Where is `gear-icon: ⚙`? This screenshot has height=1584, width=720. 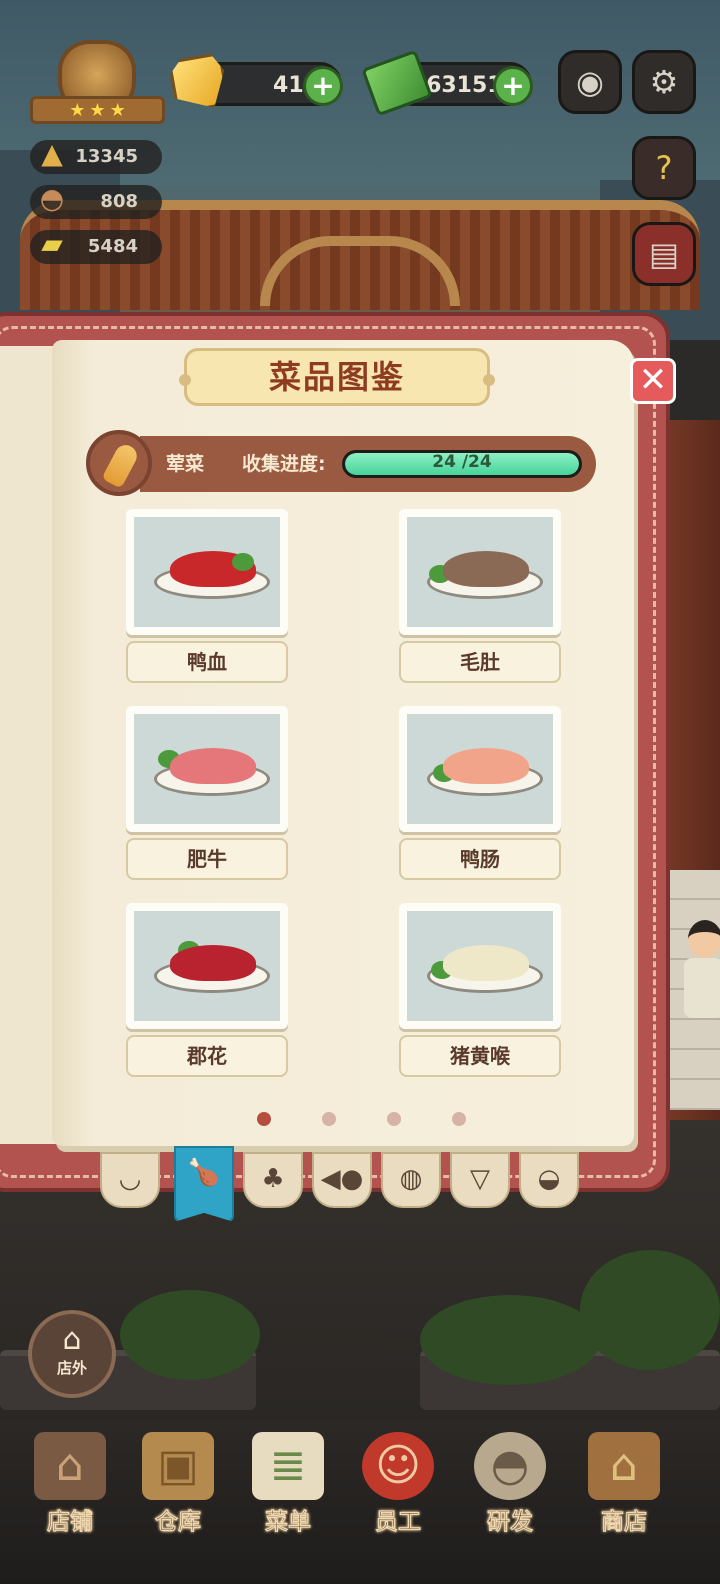
gear-icon: ⚙ is located at coordinates (664, 82).